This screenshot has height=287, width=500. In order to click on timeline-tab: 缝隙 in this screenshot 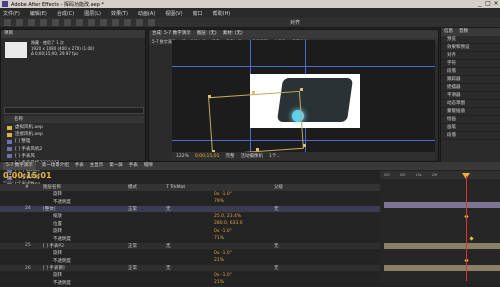, I will do `click(148, 166)`.